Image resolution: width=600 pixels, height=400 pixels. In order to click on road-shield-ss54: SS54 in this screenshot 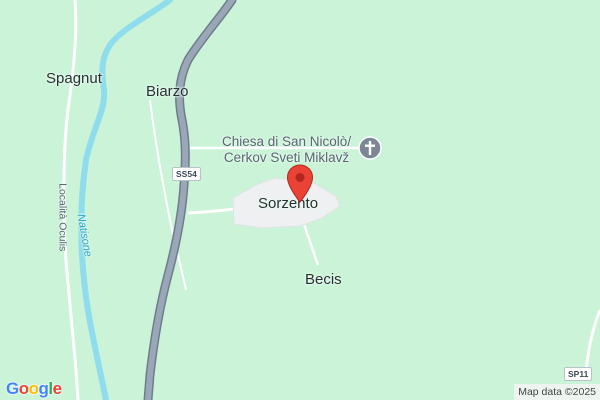, I will do `click(186, 174)`.